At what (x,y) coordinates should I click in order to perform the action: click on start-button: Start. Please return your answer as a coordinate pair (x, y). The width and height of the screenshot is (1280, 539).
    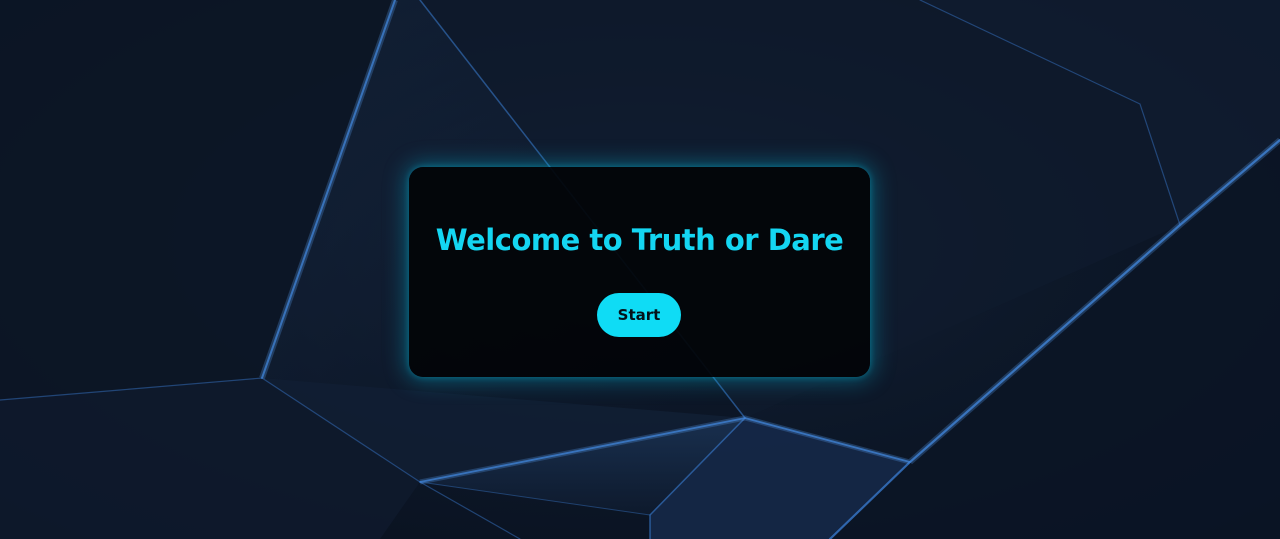
    Looking at the image, I should click on (639, 315).